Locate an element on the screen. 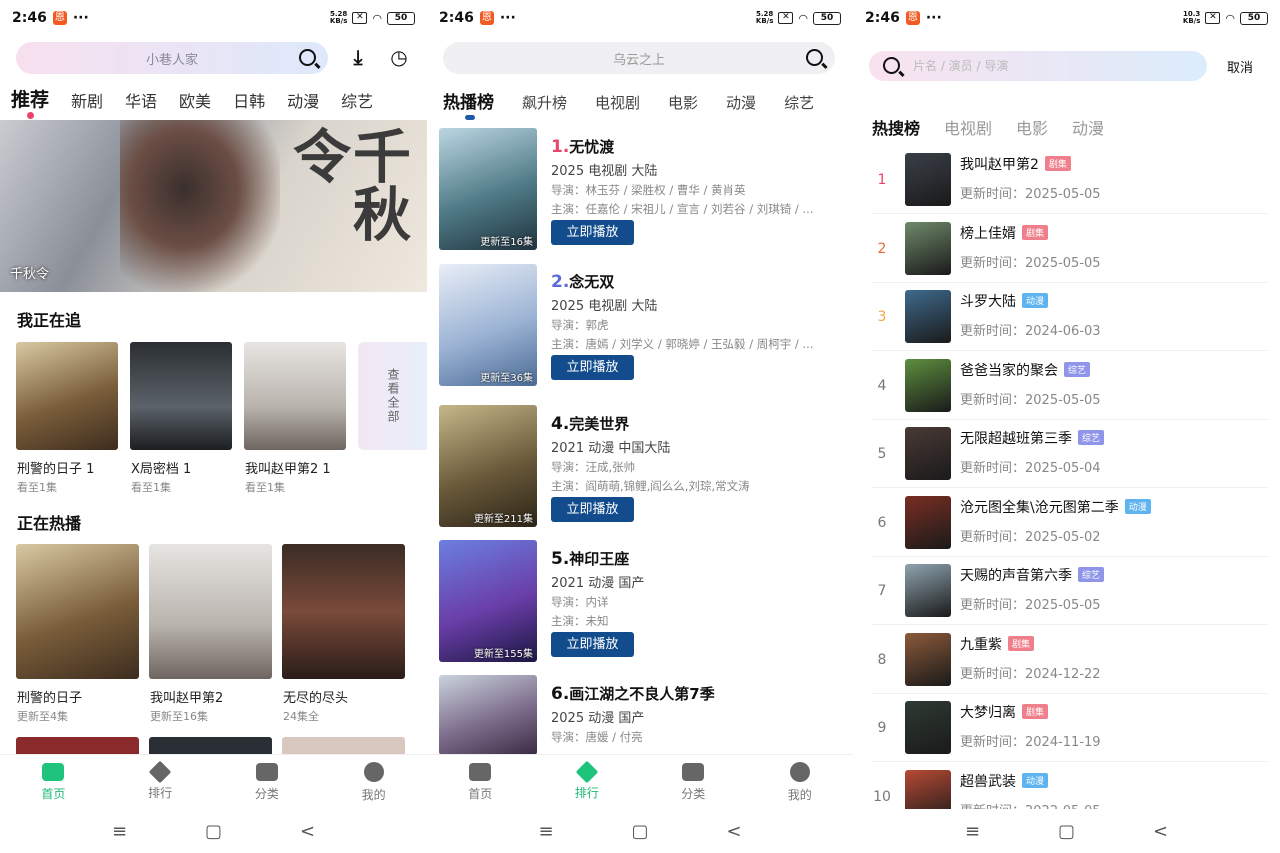 Image resolution: width=1280 pixels, height=853 pixels. play-button-4: 立即播放 is located at coordinates (592, 644).